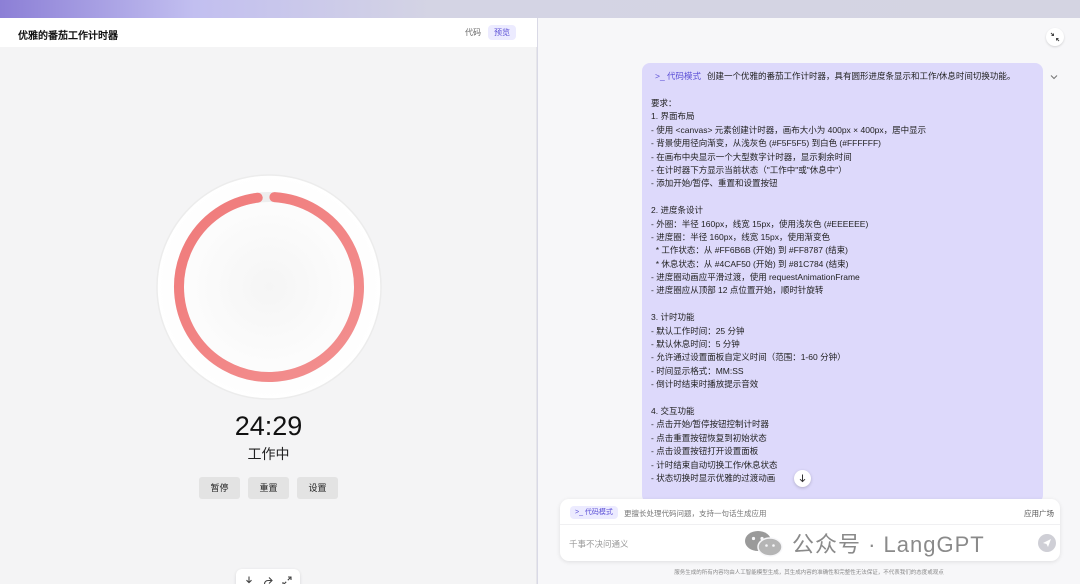 The image size is (1080, 584). I want to click on input-divider, so click(810, 524).